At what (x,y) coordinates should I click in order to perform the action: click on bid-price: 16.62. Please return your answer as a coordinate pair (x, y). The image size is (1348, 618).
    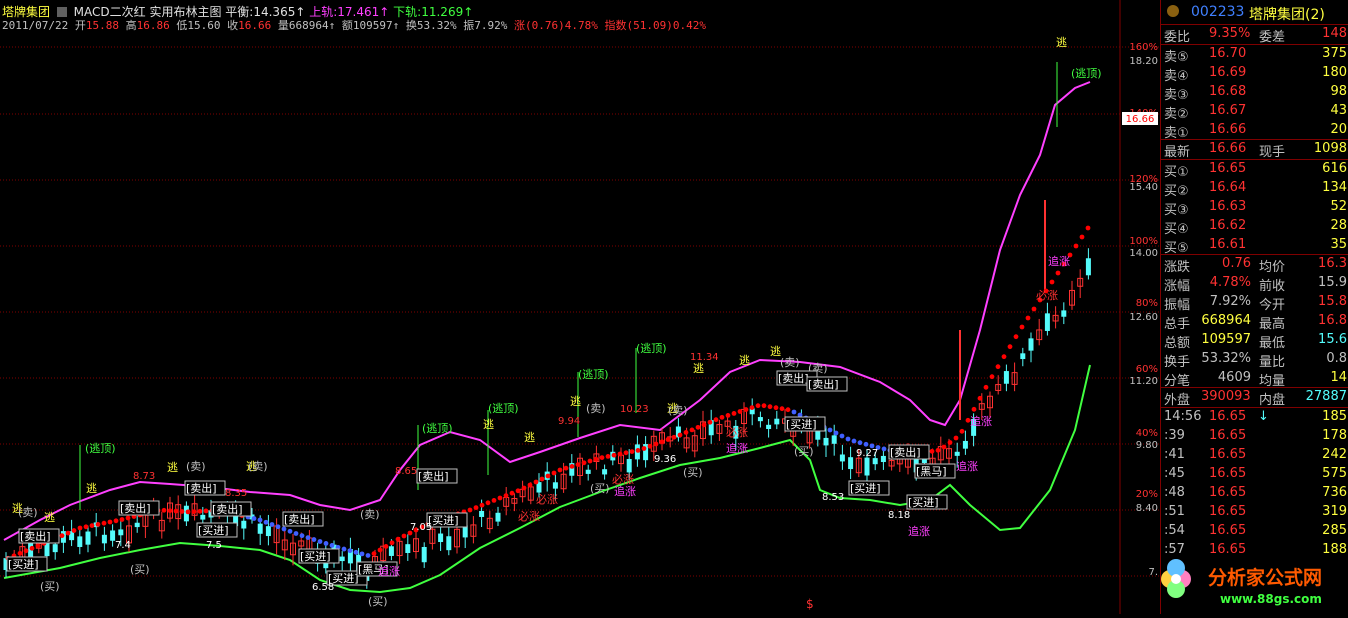
    Looking at the image, I should click on (1228, 225).